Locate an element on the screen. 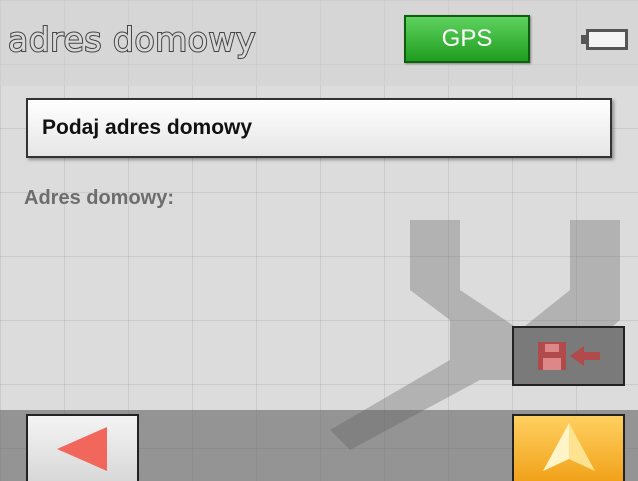  back-button is located at coordinates (82, 447).